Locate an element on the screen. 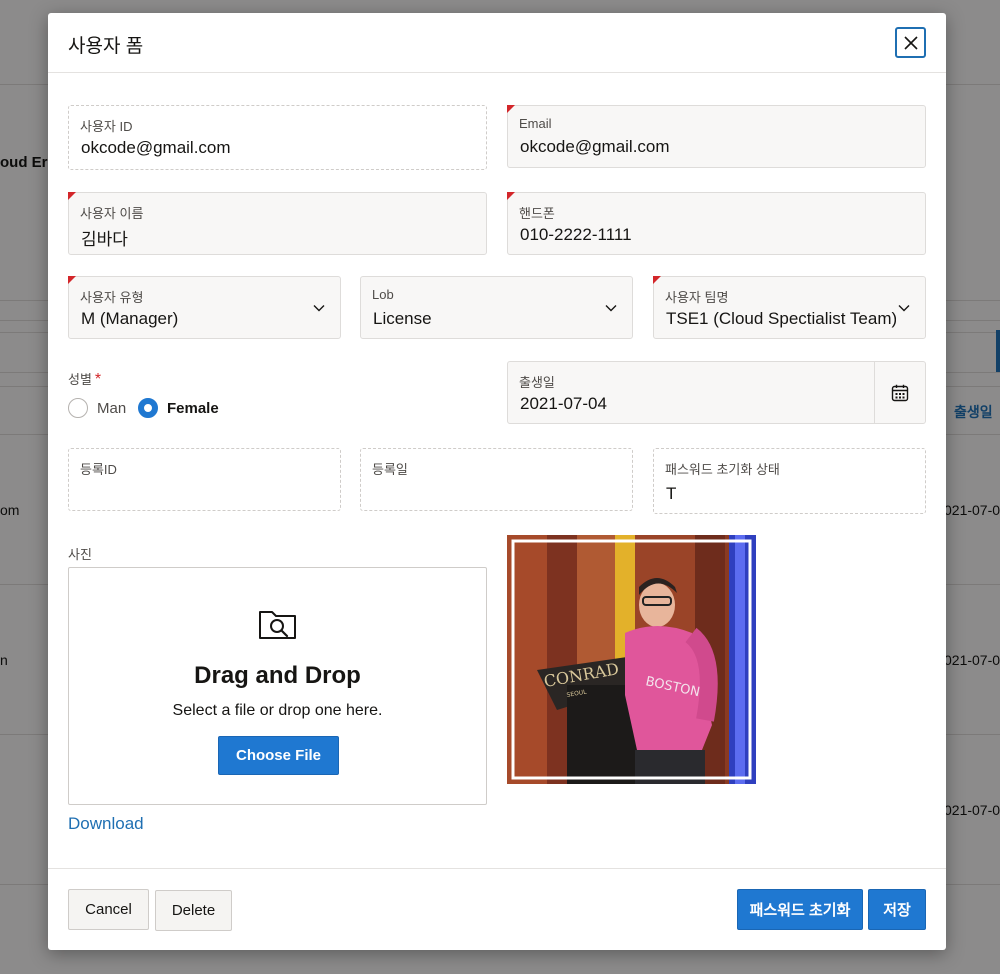 This screenshot has height=974, width=1000. pw-reset-status-field: 패스워드 초기화 상태 T is located at coordinates (789, 481).